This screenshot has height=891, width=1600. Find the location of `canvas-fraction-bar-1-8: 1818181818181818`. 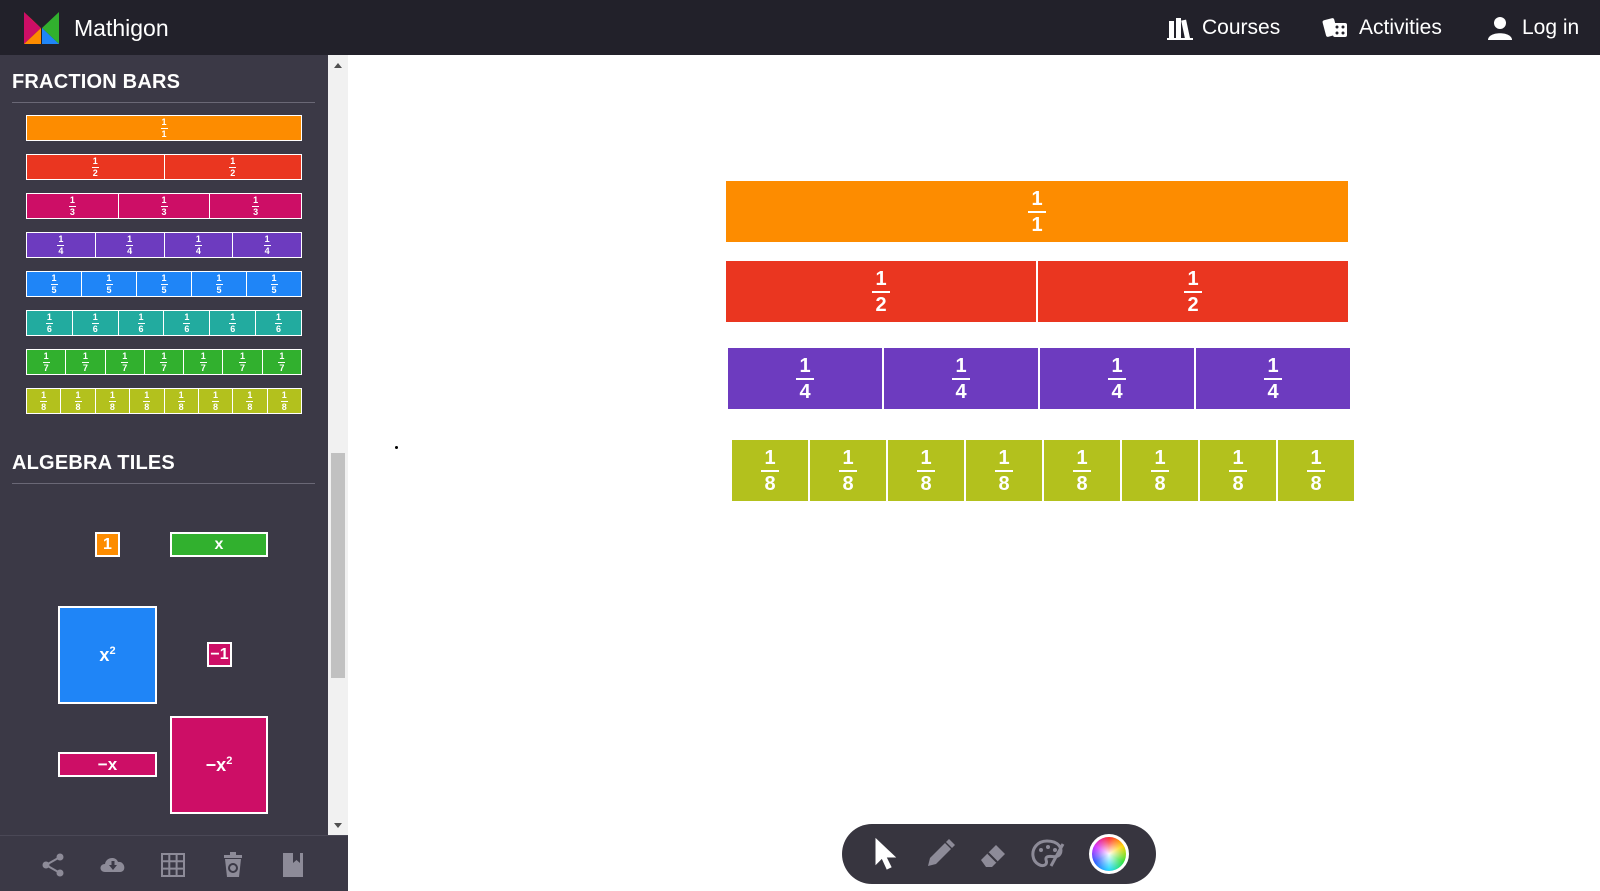

canvas-fraction-bar-1-8: 1818181818181818 is located at coordinates (1043, 470).